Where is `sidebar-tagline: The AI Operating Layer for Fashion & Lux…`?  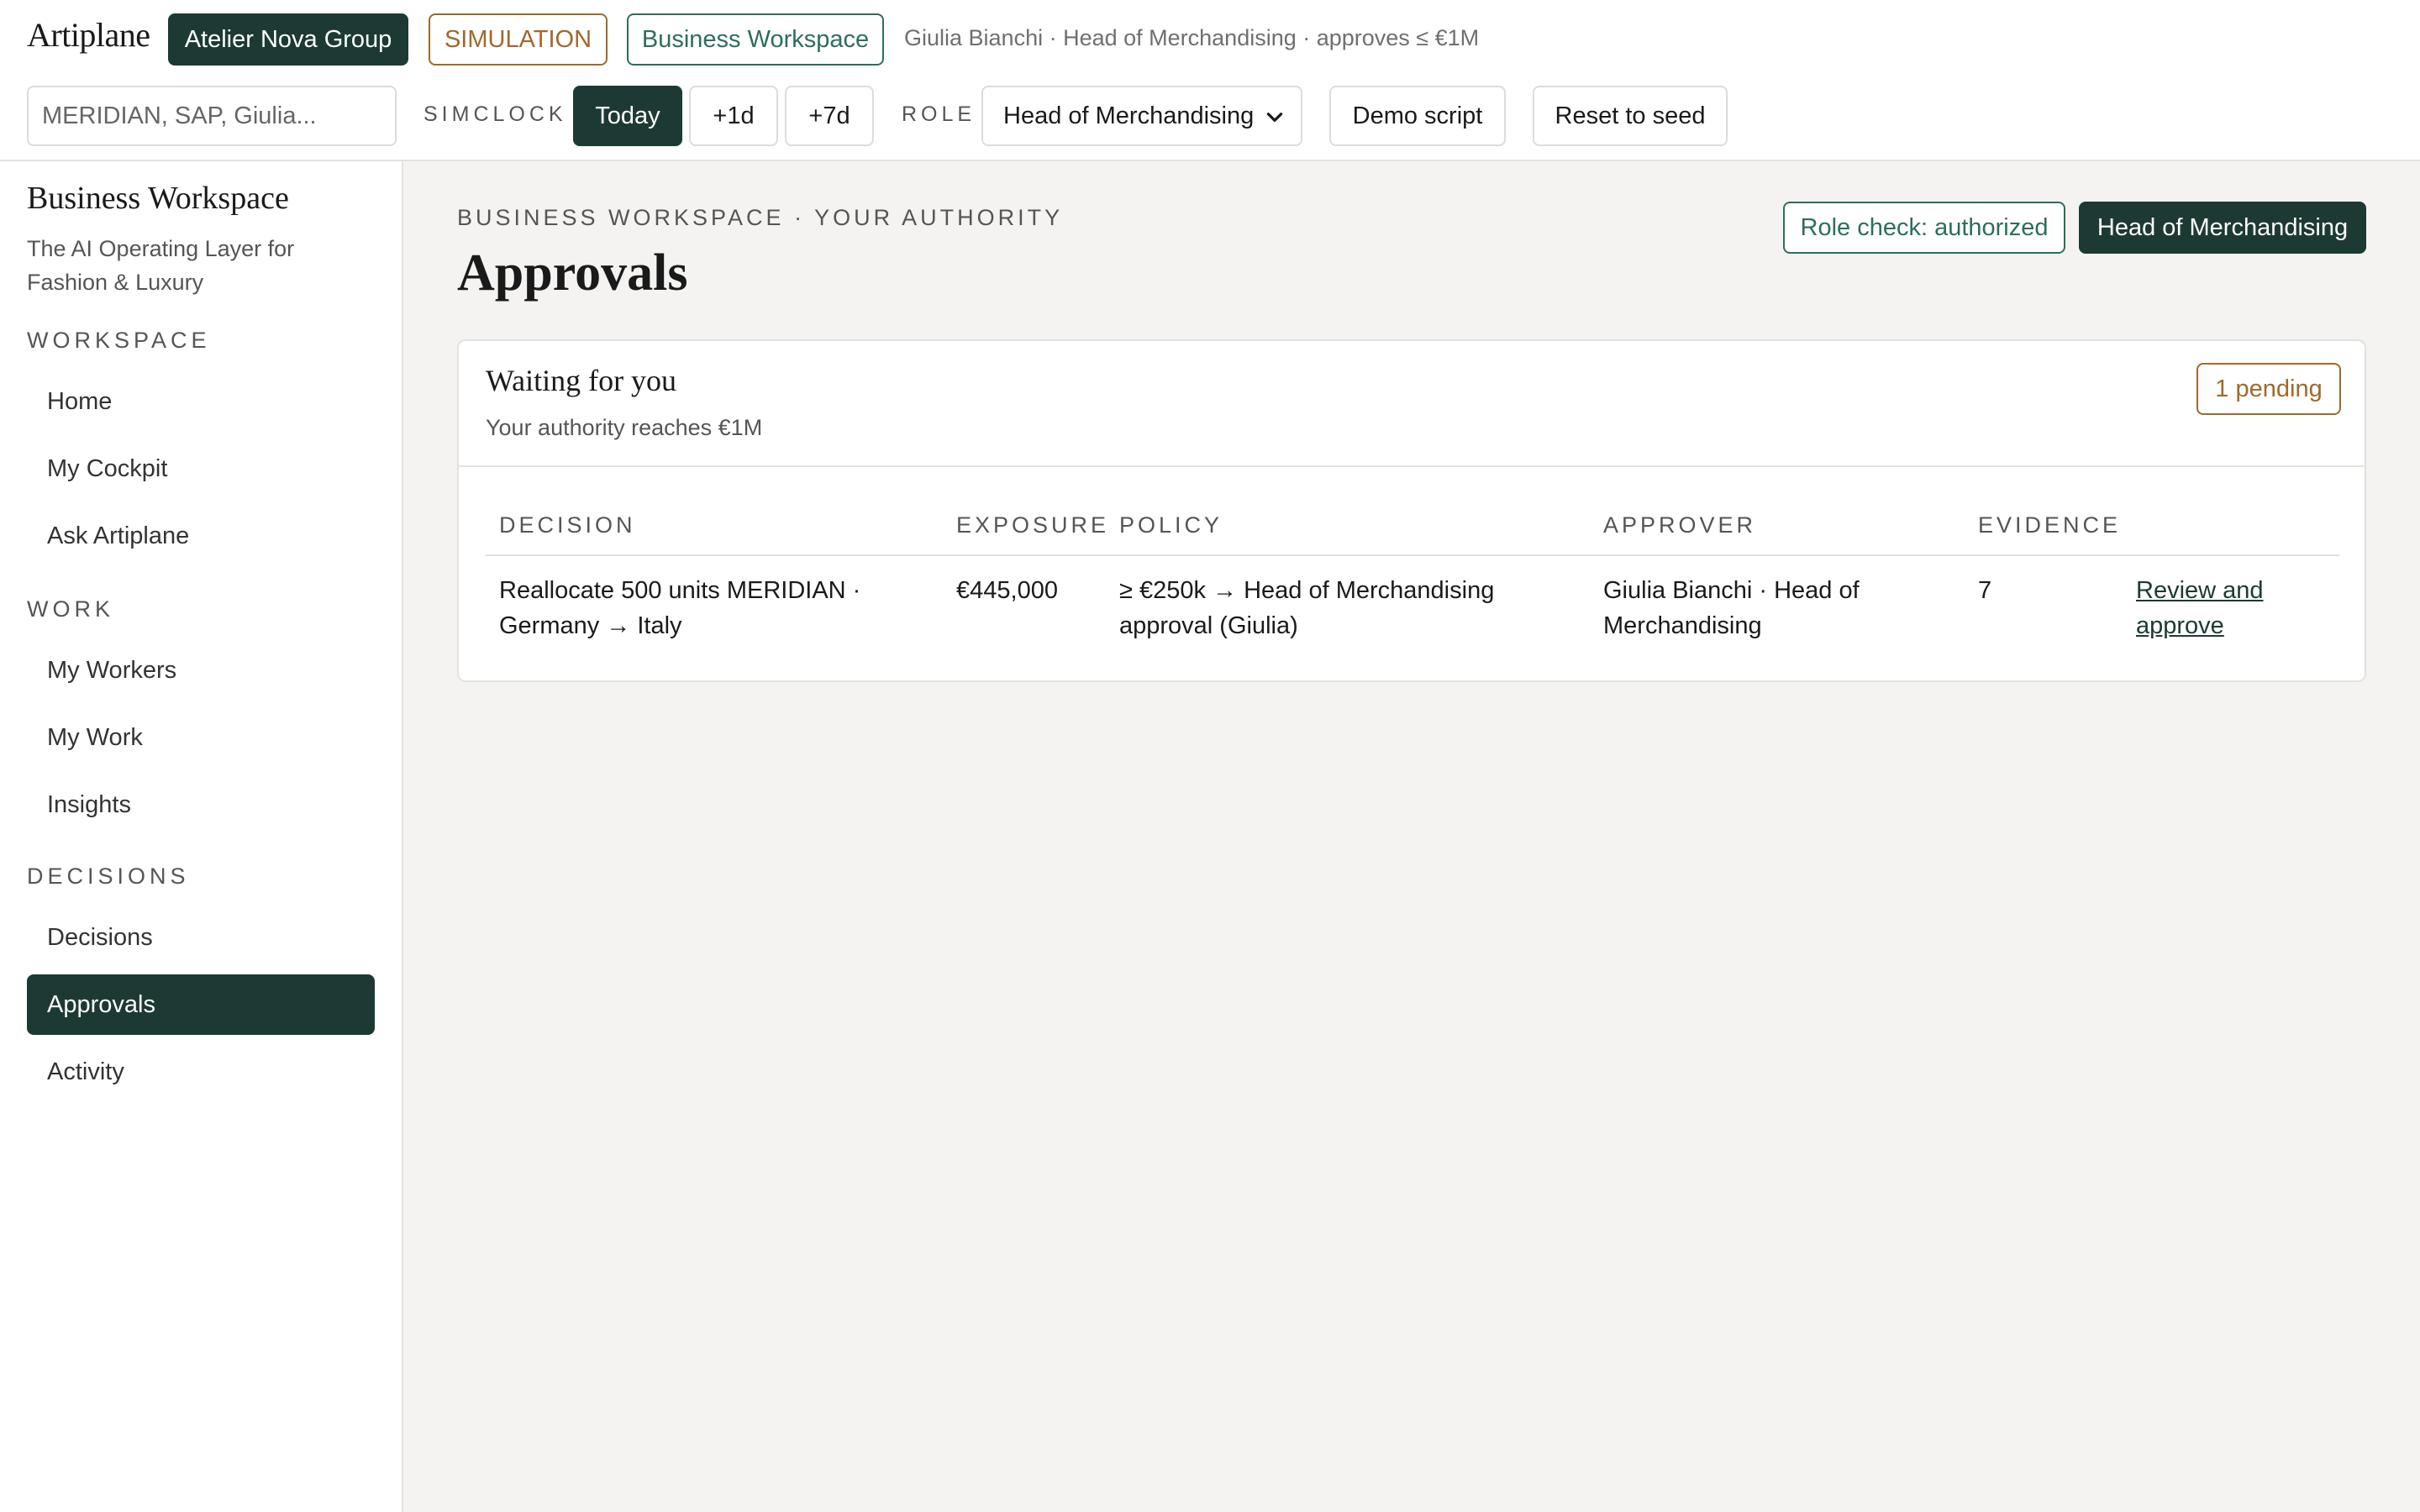 sidebar-tagline: The AI Operating Layer for Fashion & Lux… is located at coordinates (161, 265).